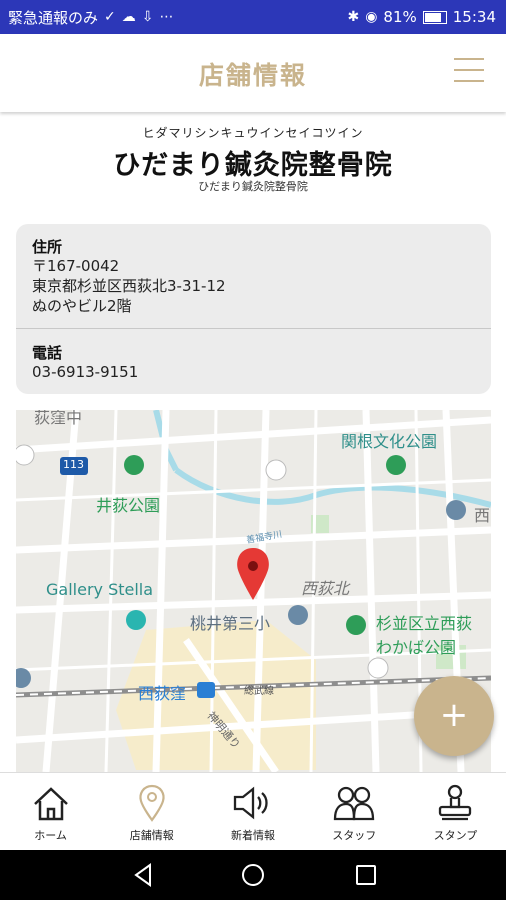 The image size is (506, 904). What do you see at coordinates (424, 634) in the screenshot?
I see `map-label-wakaba-park: 杉並区立西荻 わかば公園` at bounding box center [424, 634].